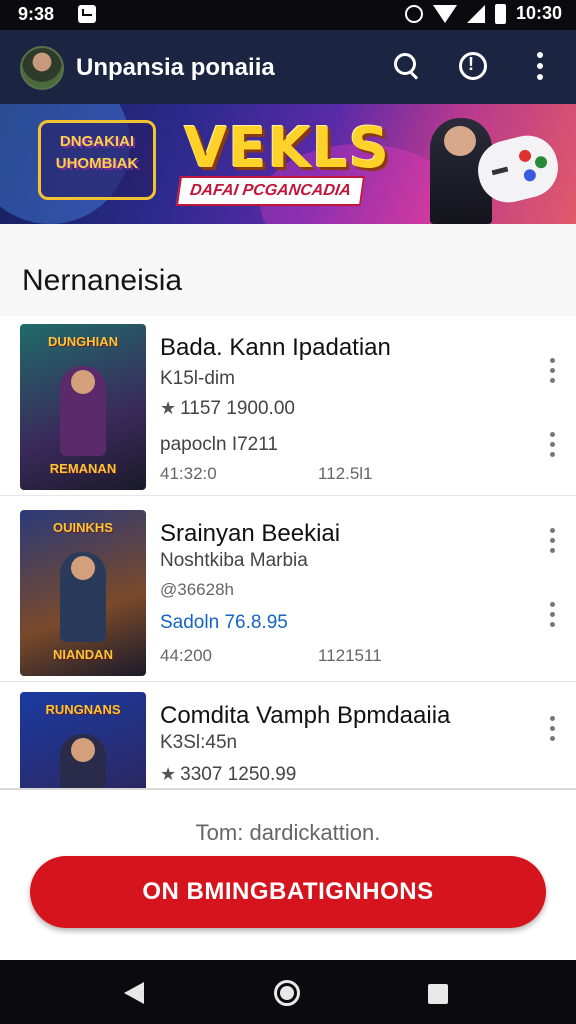 The height and width of the screenshot is (1024, 576). What do you see at coordinates (83, 468) in the screenshot?
I see `thumbnail-caption: REMANAN` at bounding box center [83, 468].